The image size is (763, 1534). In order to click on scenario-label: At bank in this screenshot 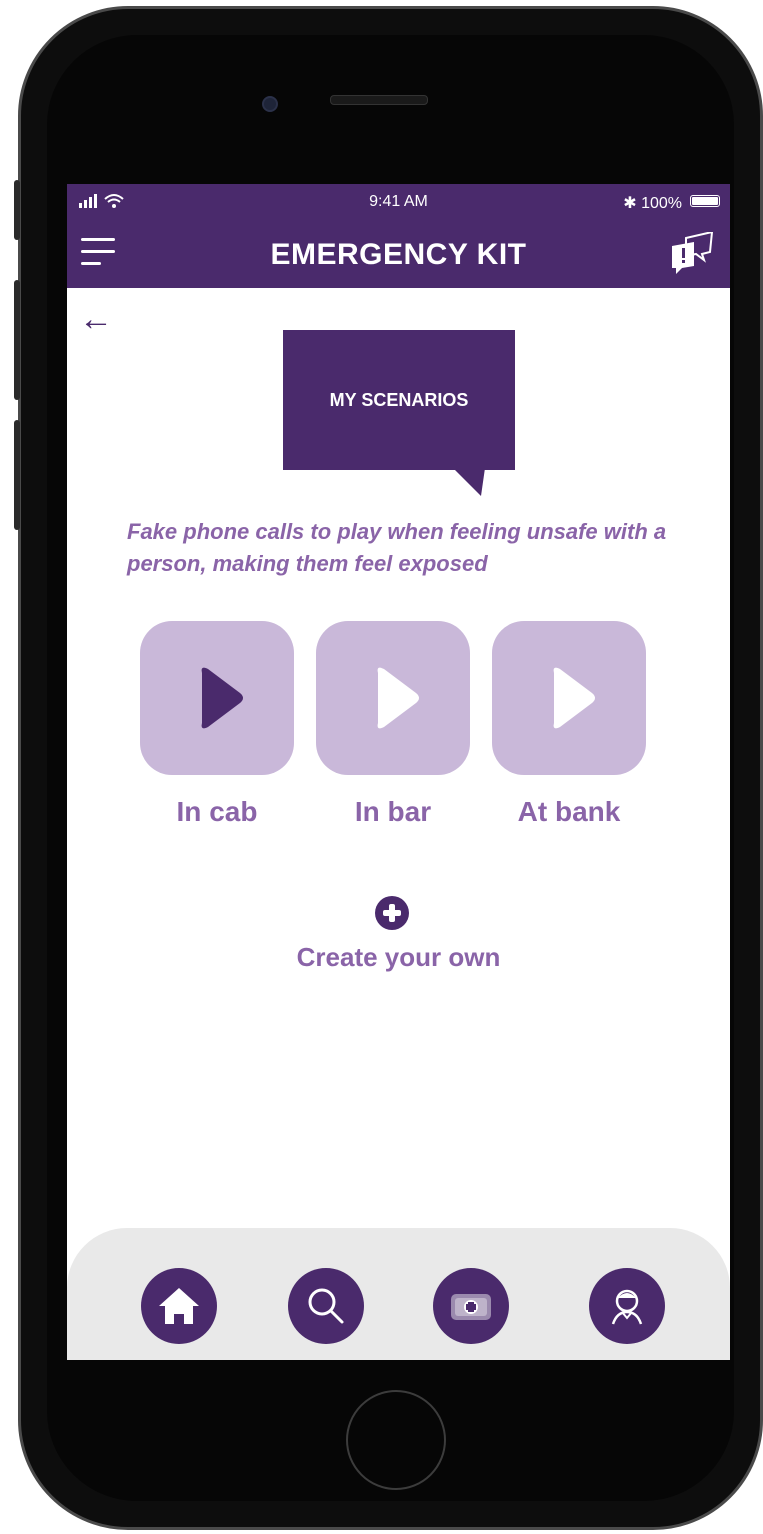, I will do `click(569, 811)`.